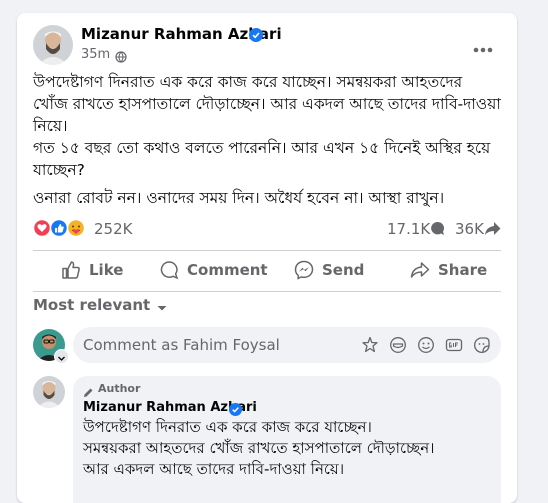  I want to click on comment-count: 17.1K, so click(408, 229).